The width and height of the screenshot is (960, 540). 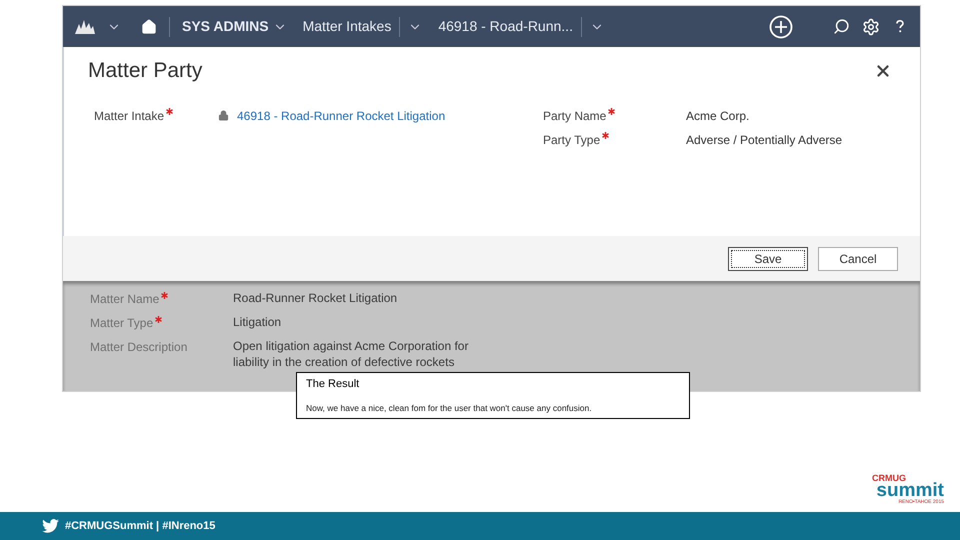 I want to click on field-label: Matter Intake, so click(x=129, y=116).